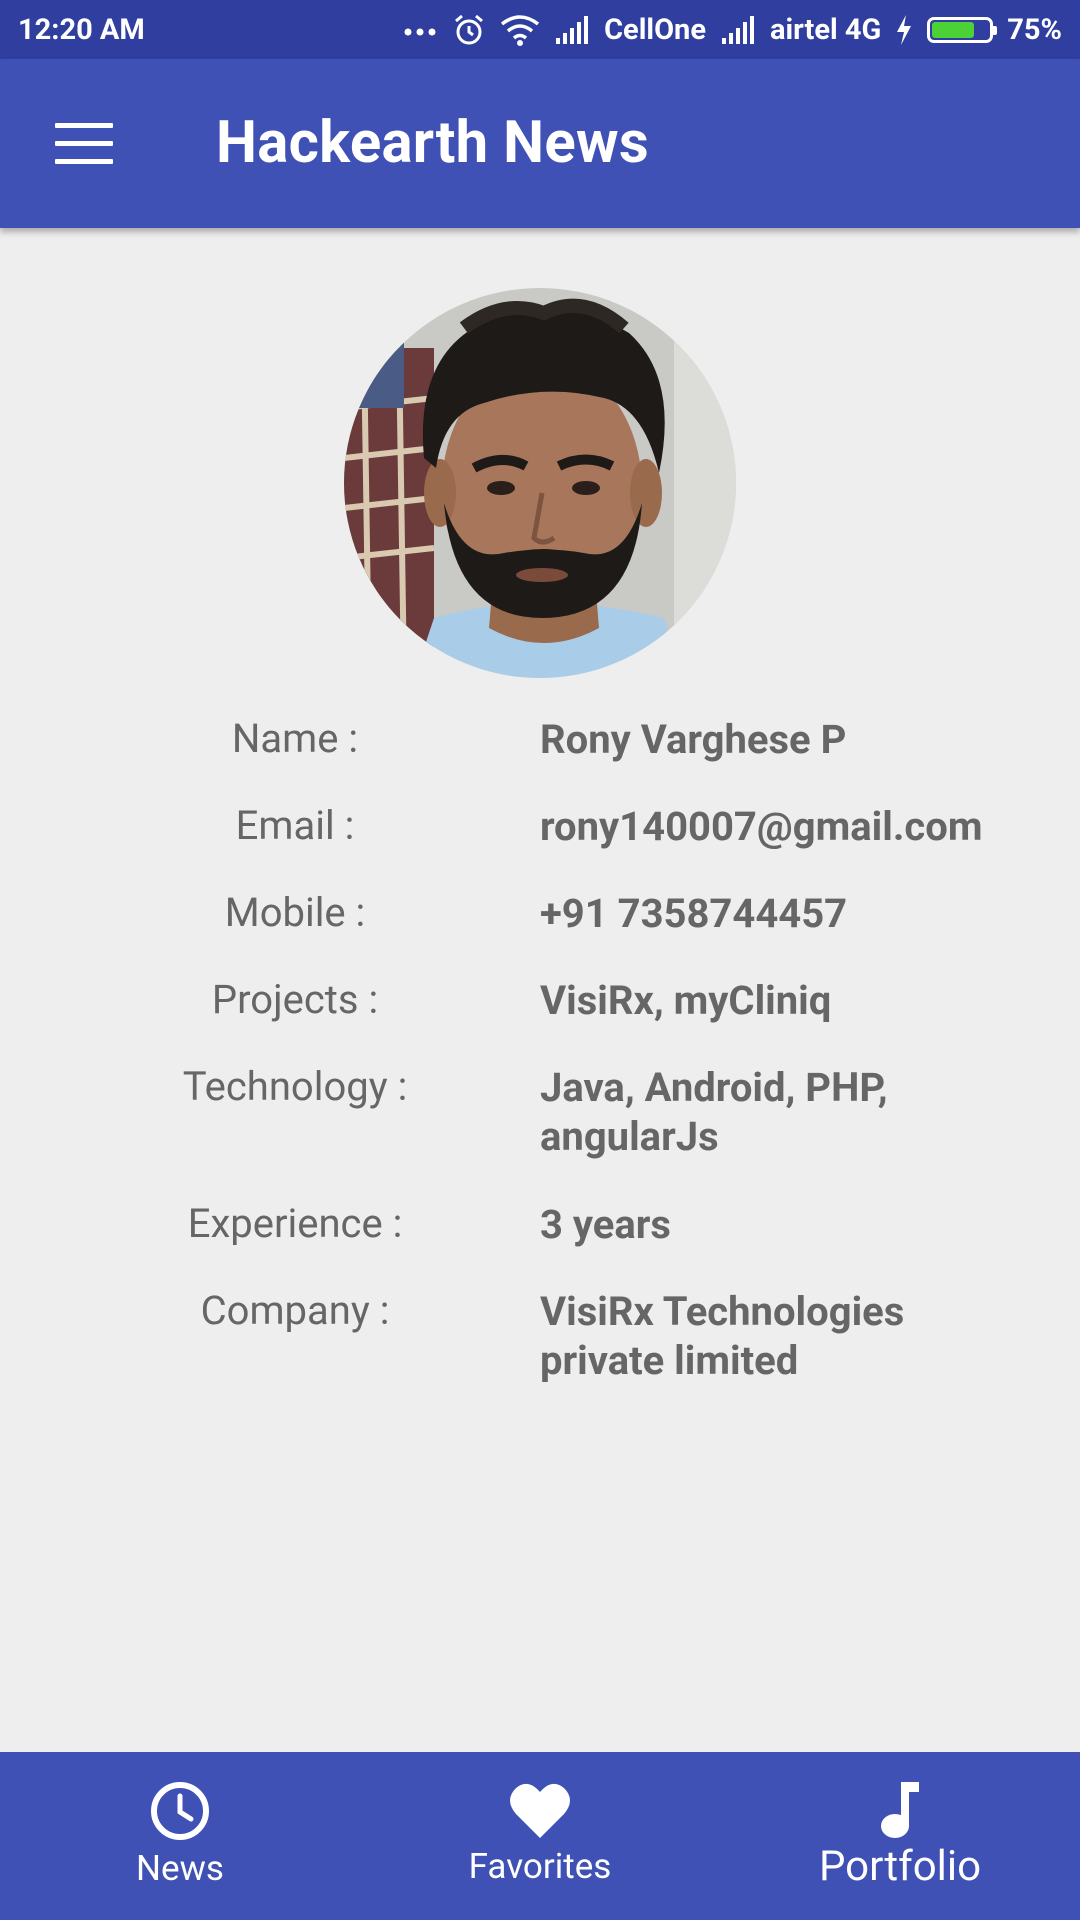 Image resolution: width=1080 pixels, height=1920 pixels. Describe the element at coordinates (295, 1223) in the screenshot. I see `experience-label: Experience :` at that location.